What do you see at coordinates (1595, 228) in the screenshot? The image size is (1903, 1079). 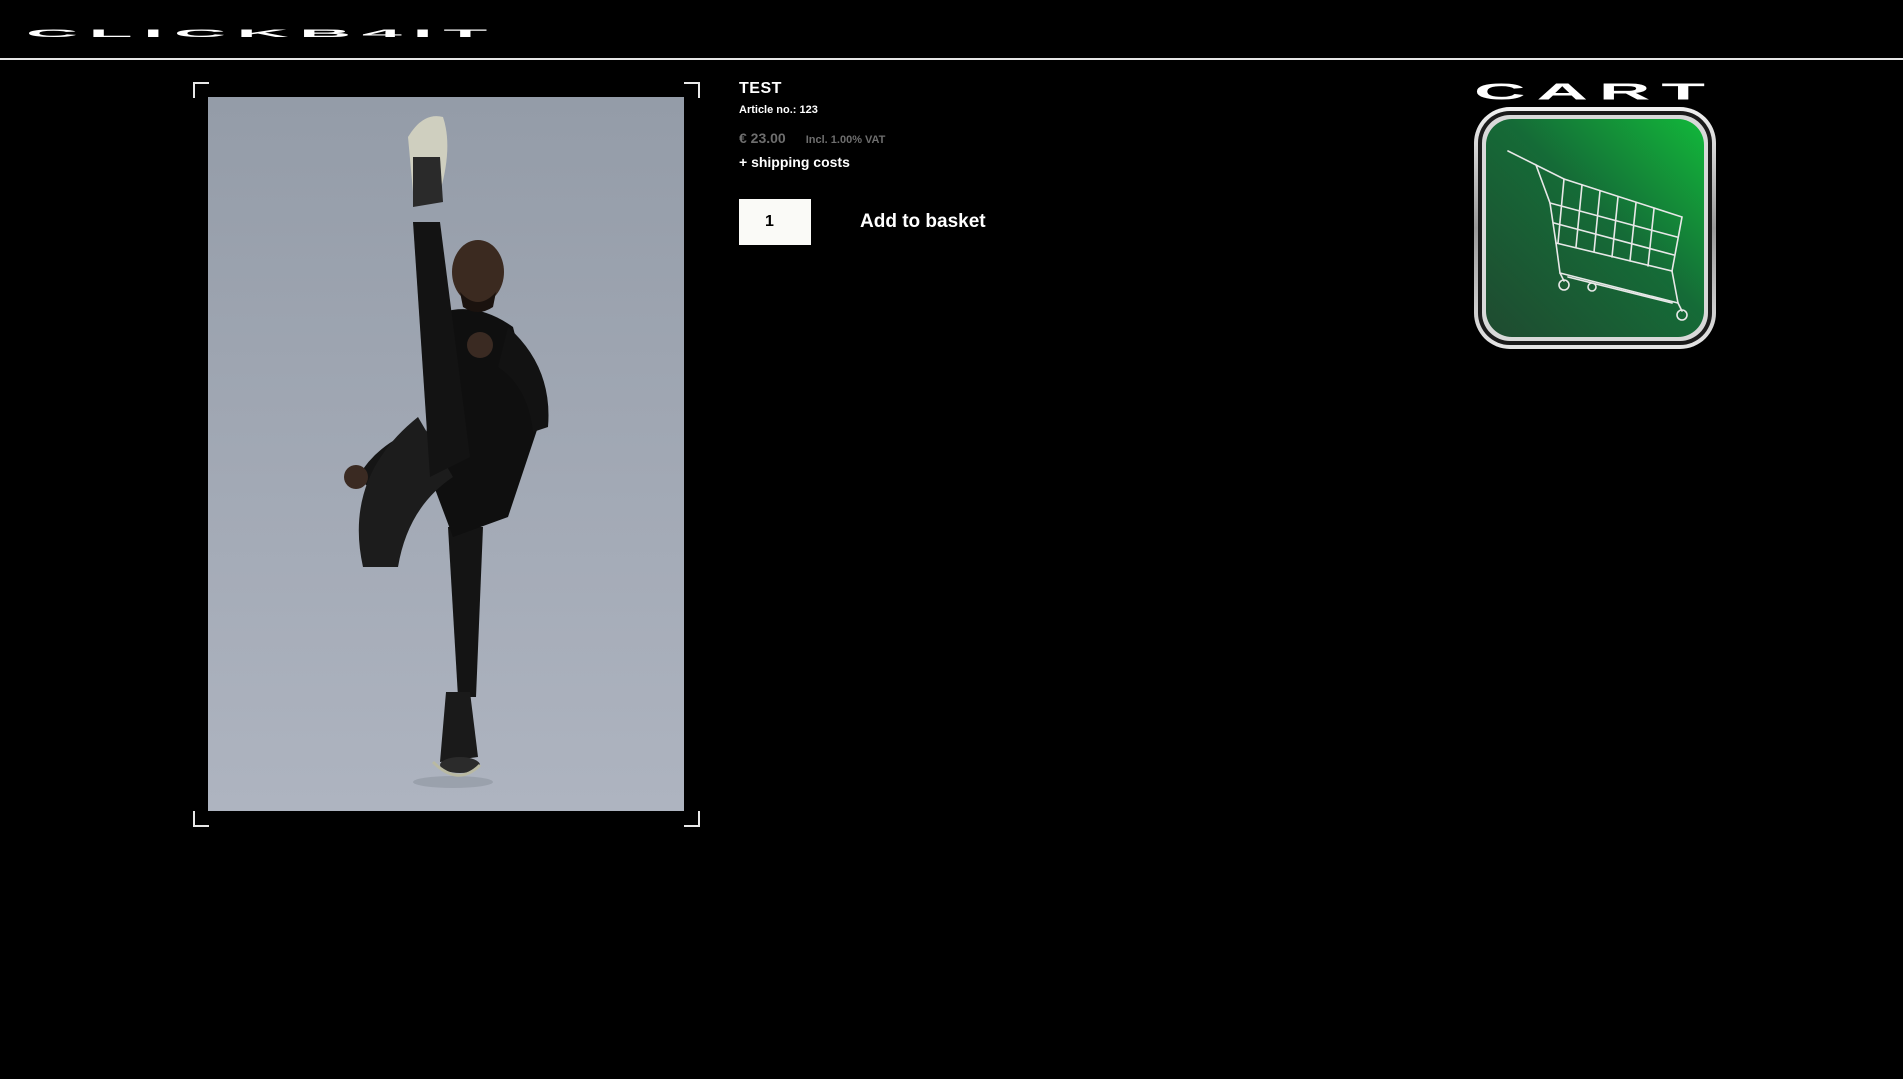 I see `shopping-cart-icon` at bounding box center [1595, 228].